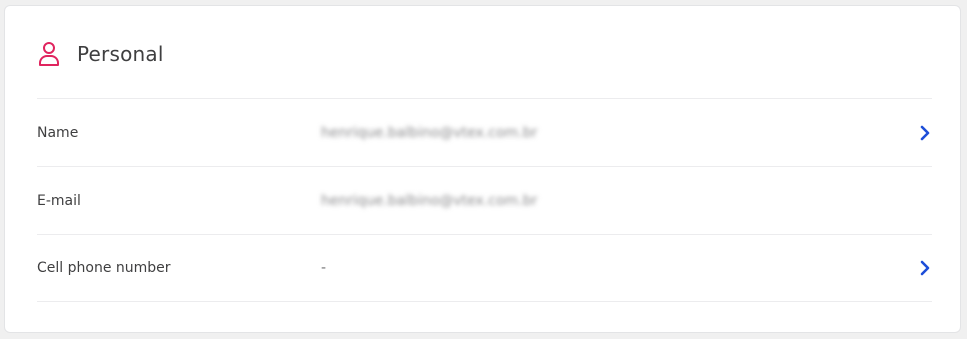 The width and height of the screenshot is (967, 339). Describe the element at coordinates (429, 132) in the screenshot. I see `name-value: henrique.balbino@vtex.com.br` at that location.